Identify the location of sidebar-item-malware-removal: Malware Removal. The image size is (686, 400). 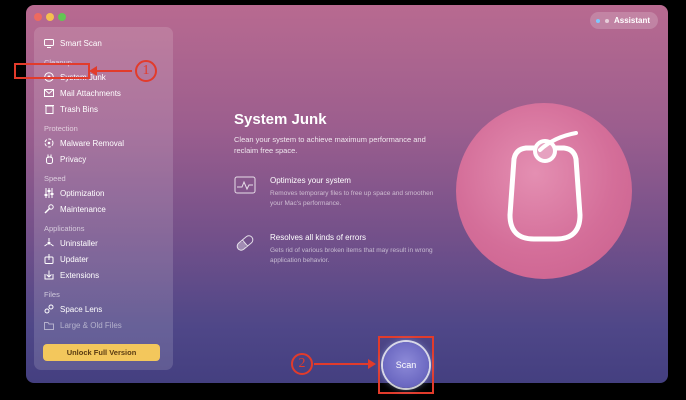
(84, 143).